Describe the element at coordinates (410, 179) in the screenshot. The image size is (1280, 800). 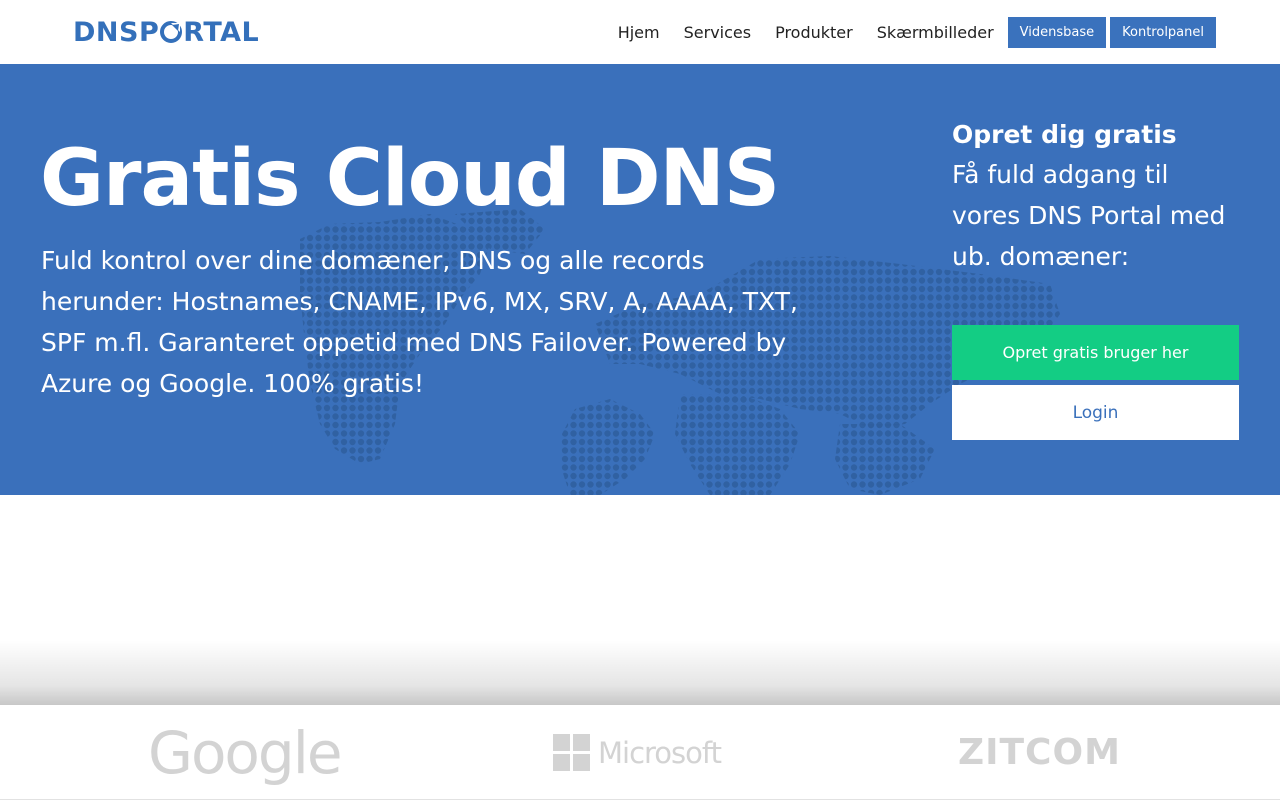
I see `hero-title: Gratis Cloud DNS` at that location.